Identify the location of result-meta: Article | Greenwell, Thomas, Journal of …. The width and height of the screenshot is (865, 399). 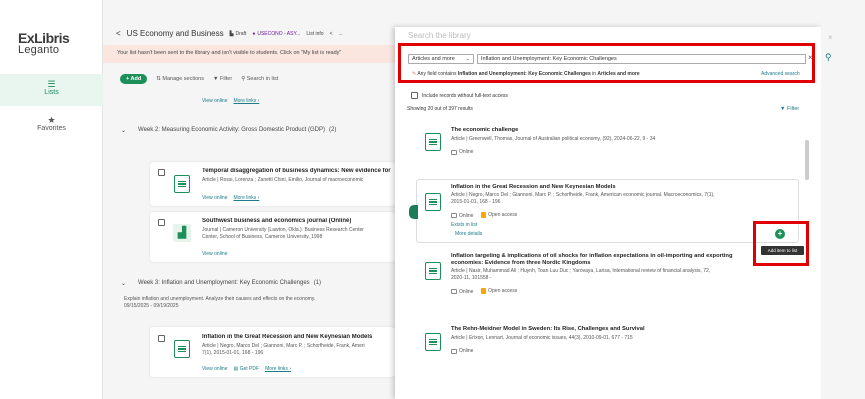
(553, 139).